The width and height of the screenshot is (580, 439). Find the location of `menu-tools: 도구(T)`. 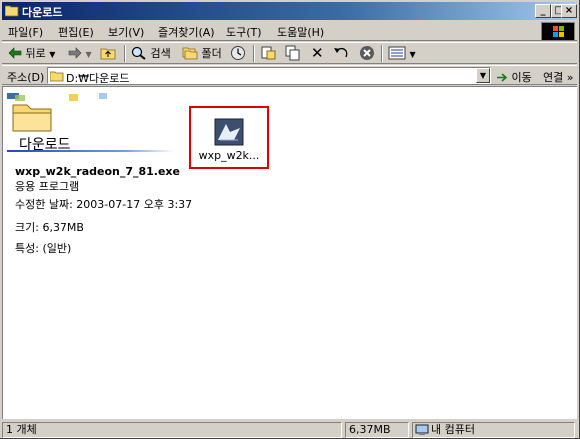

menu-tools: 도구(T) is located at coordinates (244, 32).